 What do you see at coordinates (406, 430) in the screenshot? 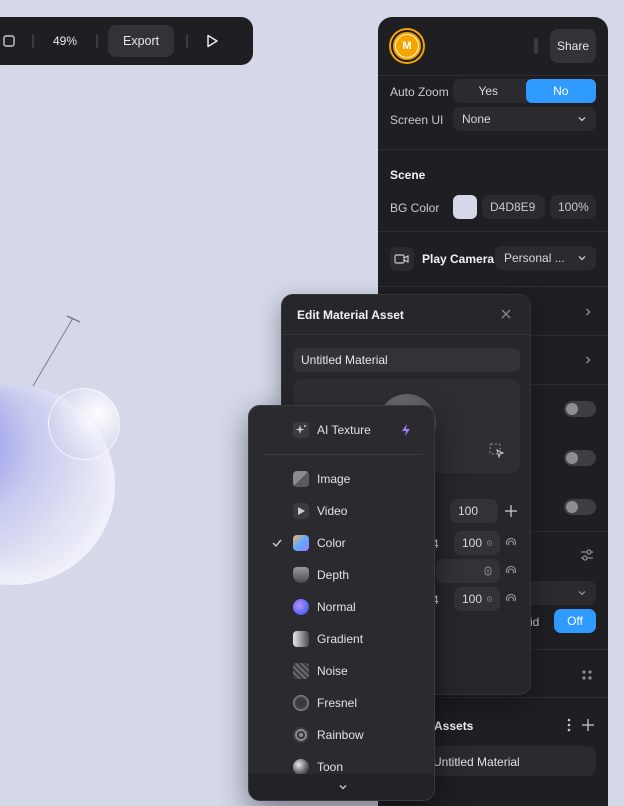
I see `bolt-icon` at bounding box center [406, 430].